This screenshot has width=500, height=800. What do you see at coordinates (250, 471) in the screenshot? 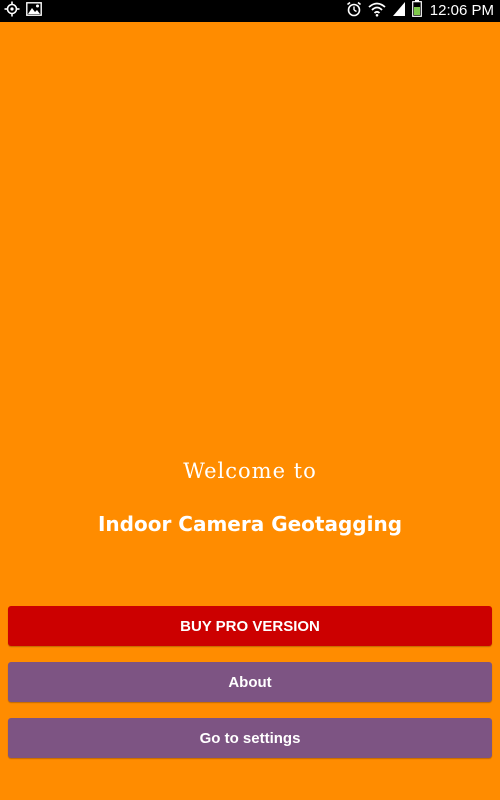
I see `welcome-text: Welcome to` at bounding box center [250, 471].